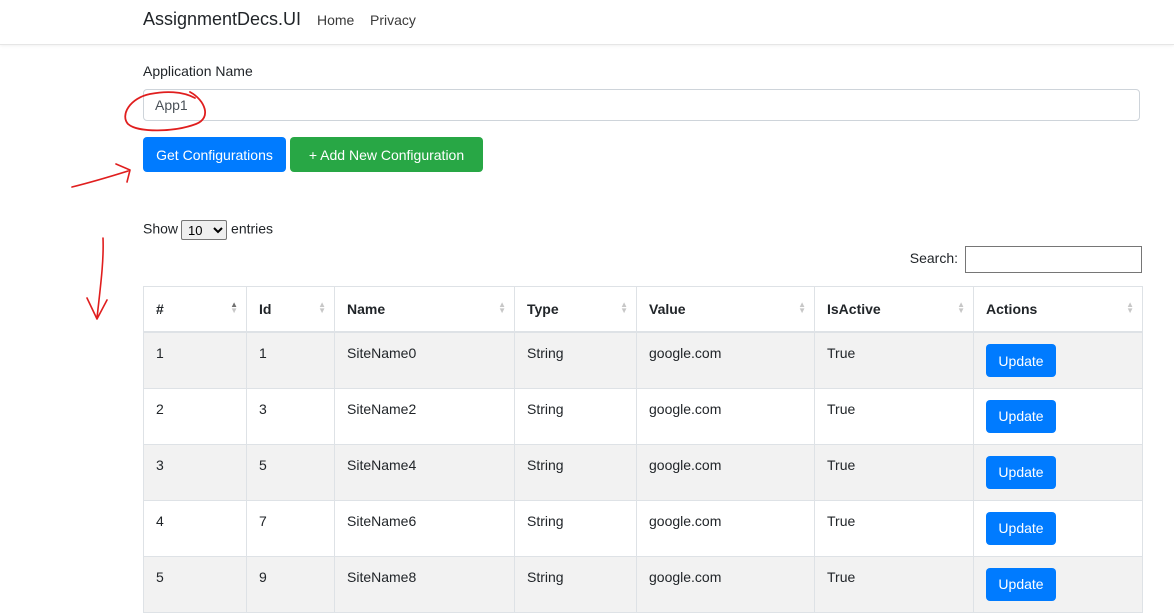 This screenshot has width=1174, height=613. I want to click on column-header-isactive: IsActive ▲ ▼, so click(894, 309).